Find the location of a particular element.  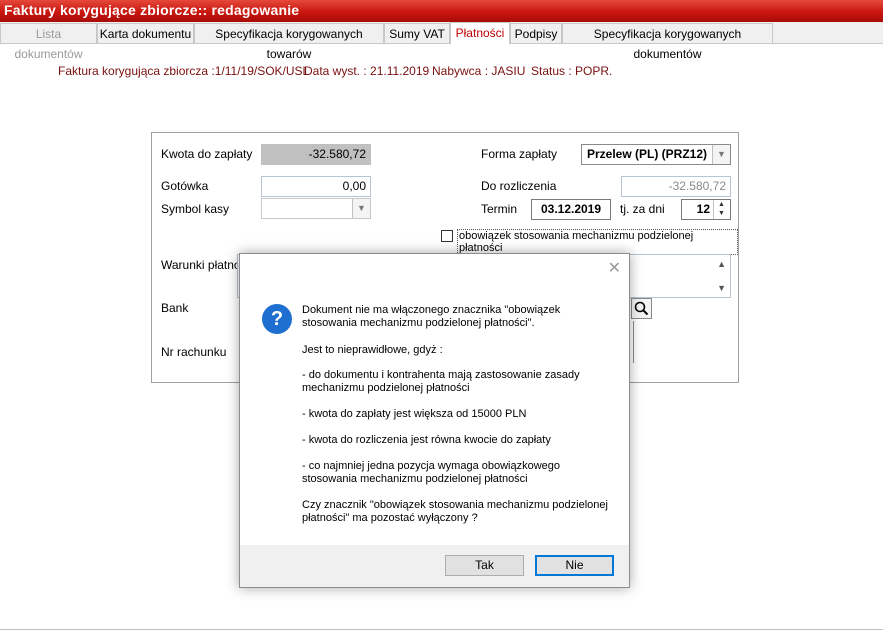

forma-zaplaty-combo: Przelew (PL) (PRZ12) ▼ is located at coordinates (656, 154).